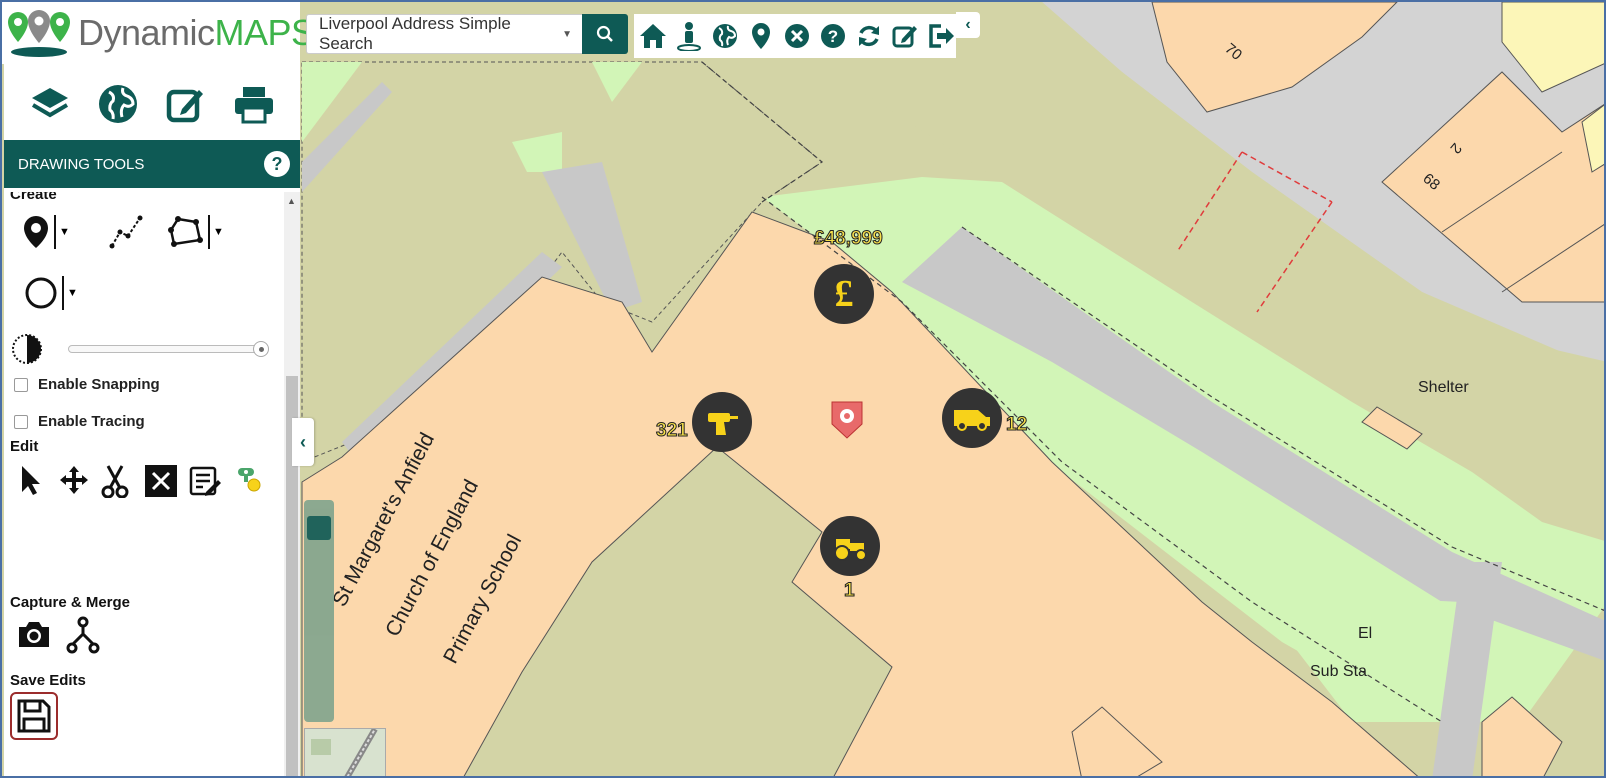  Describe the element at coordinates (319, 528) in the screenshot. I see `zoom-slider-handle` at that location.